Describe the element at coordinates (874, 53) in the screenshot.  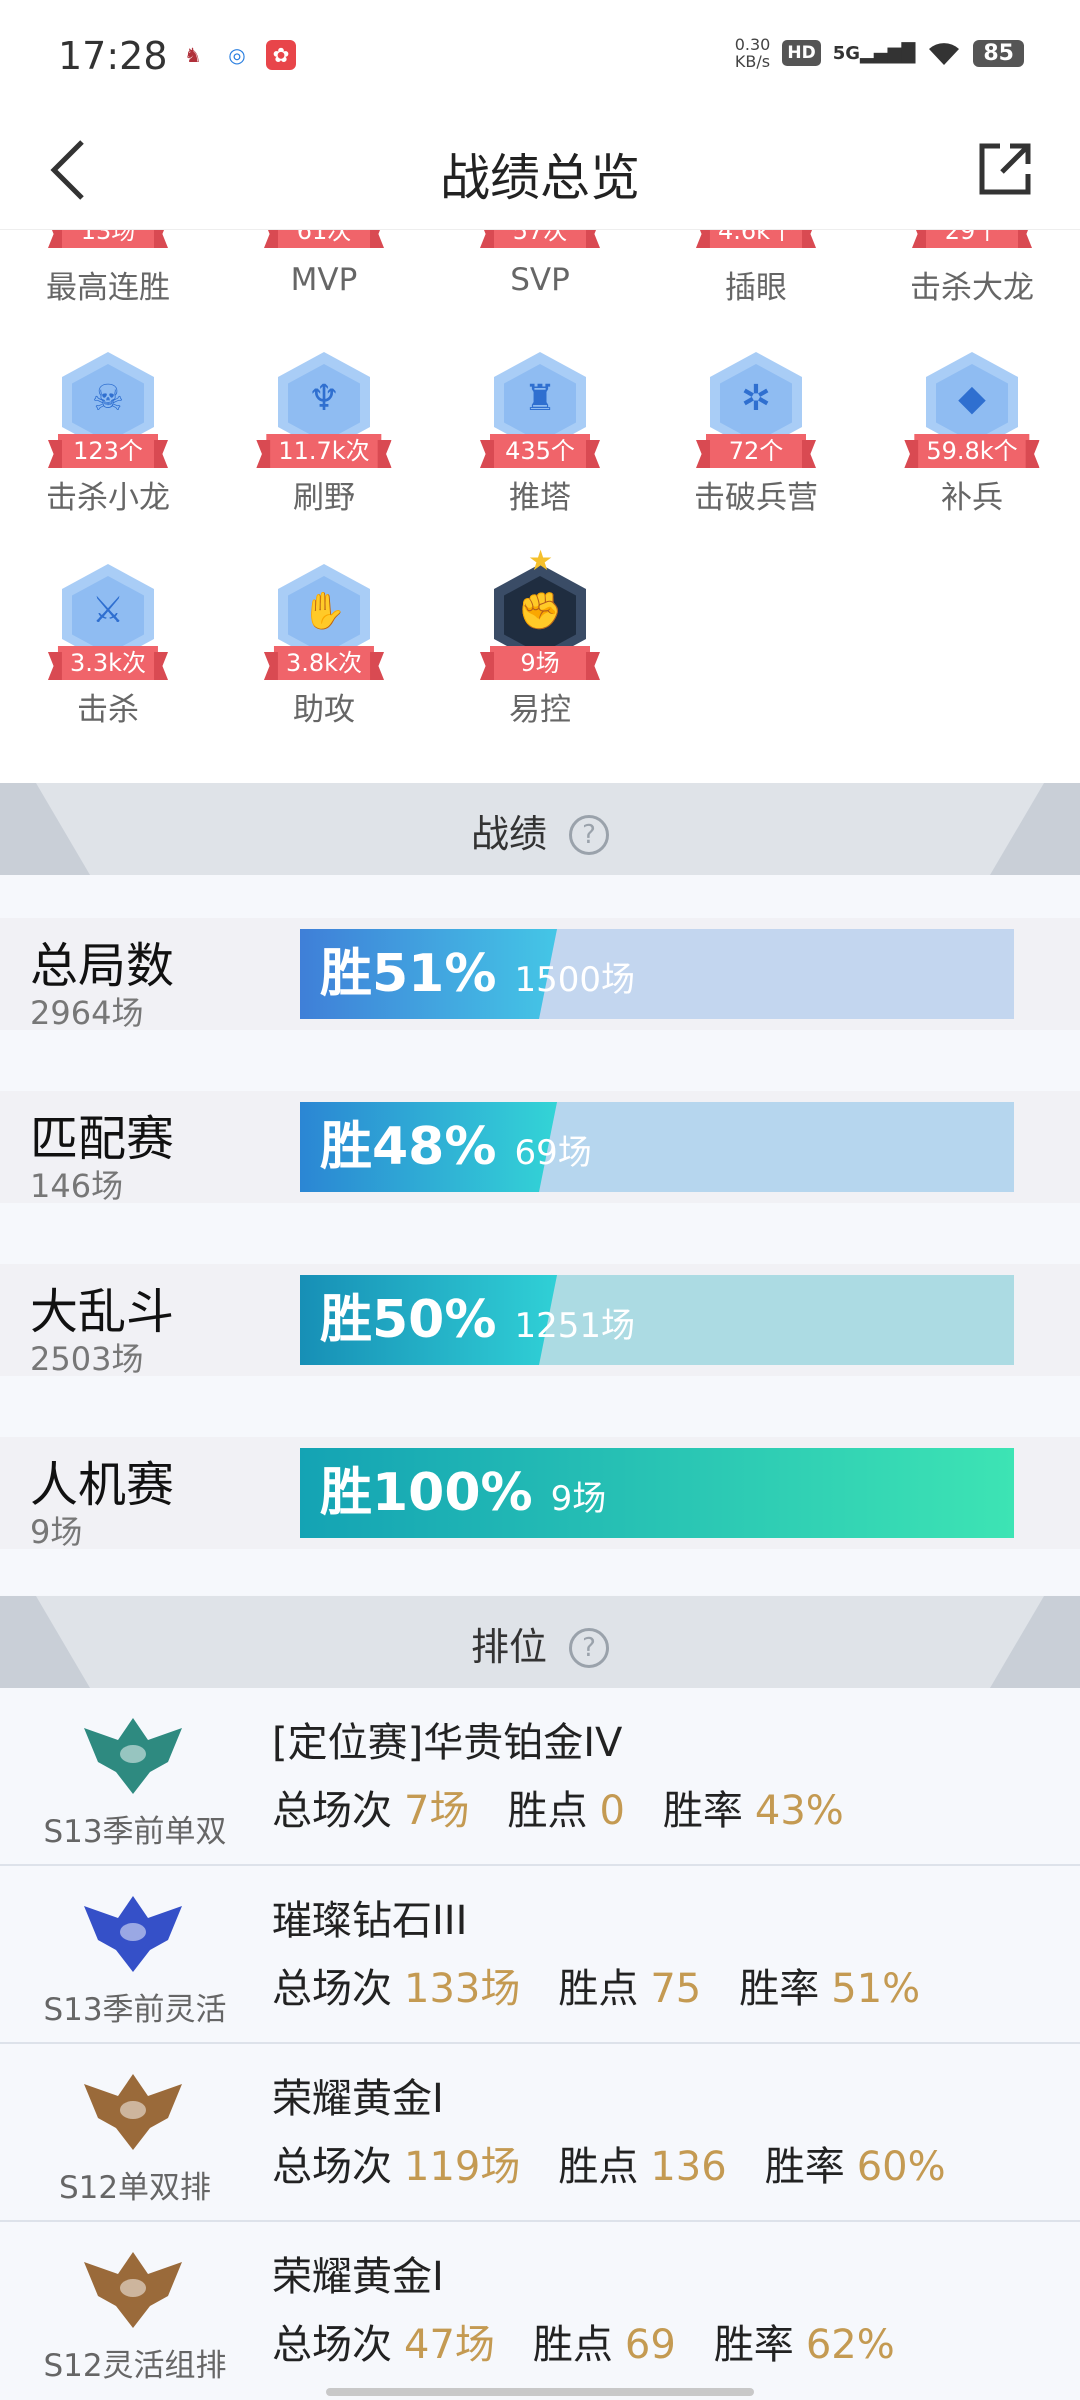
I see `signal-icon: 5G▂▄▆█` at that location.